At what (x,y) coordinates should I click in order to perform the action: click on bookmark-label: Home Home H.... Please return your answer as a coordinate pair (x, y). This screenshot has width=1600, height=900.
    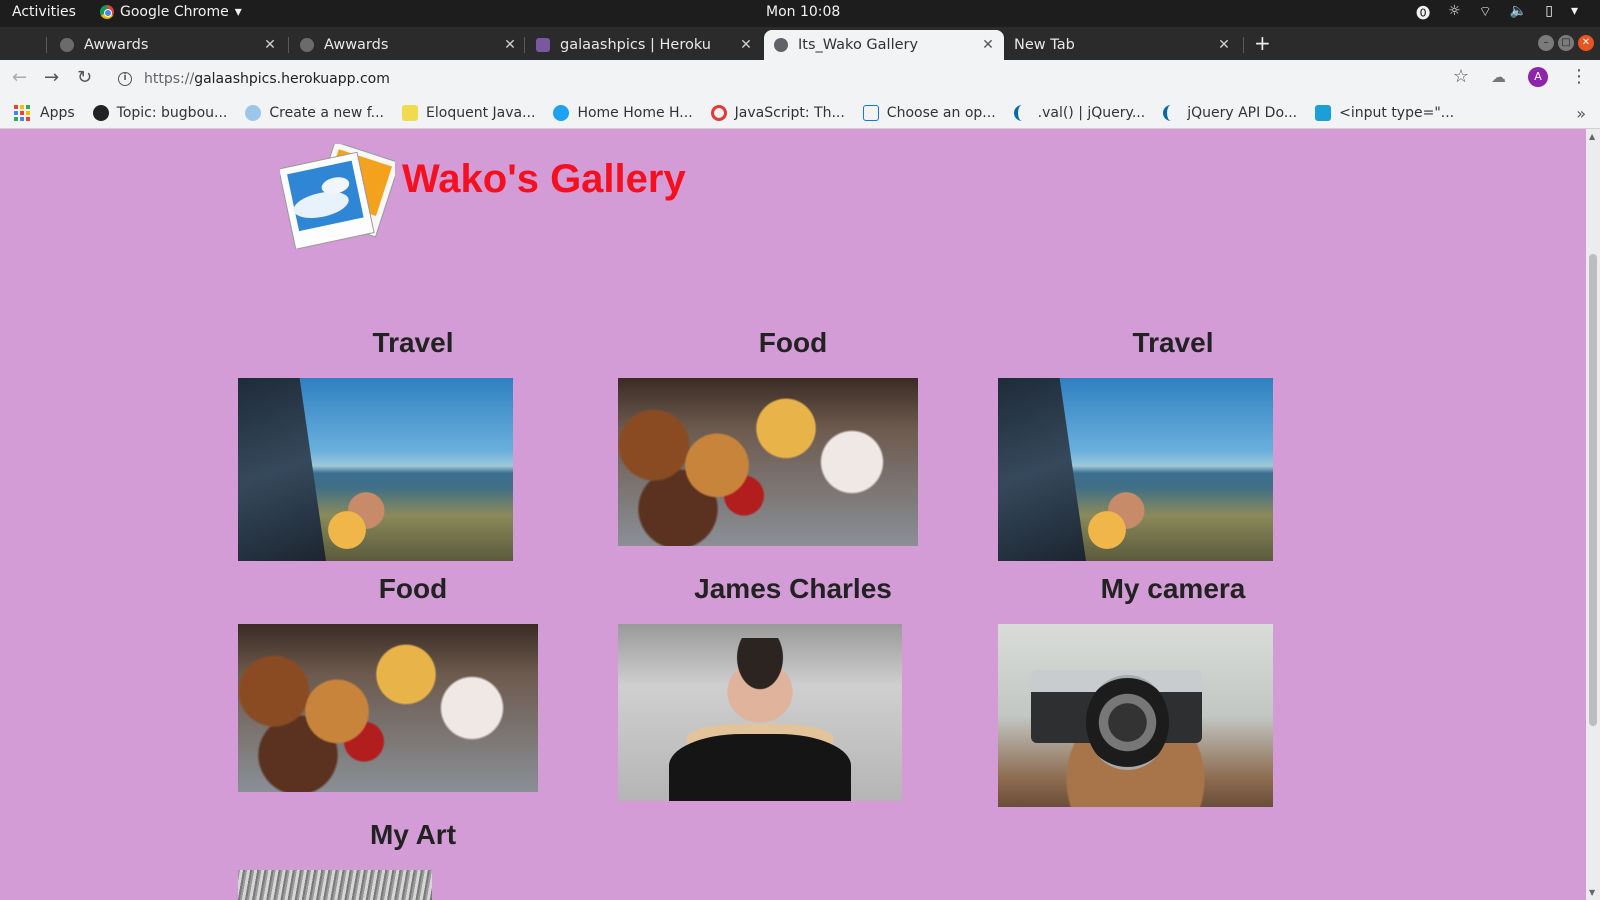
    Looking at the image, I should click on (635, 112).